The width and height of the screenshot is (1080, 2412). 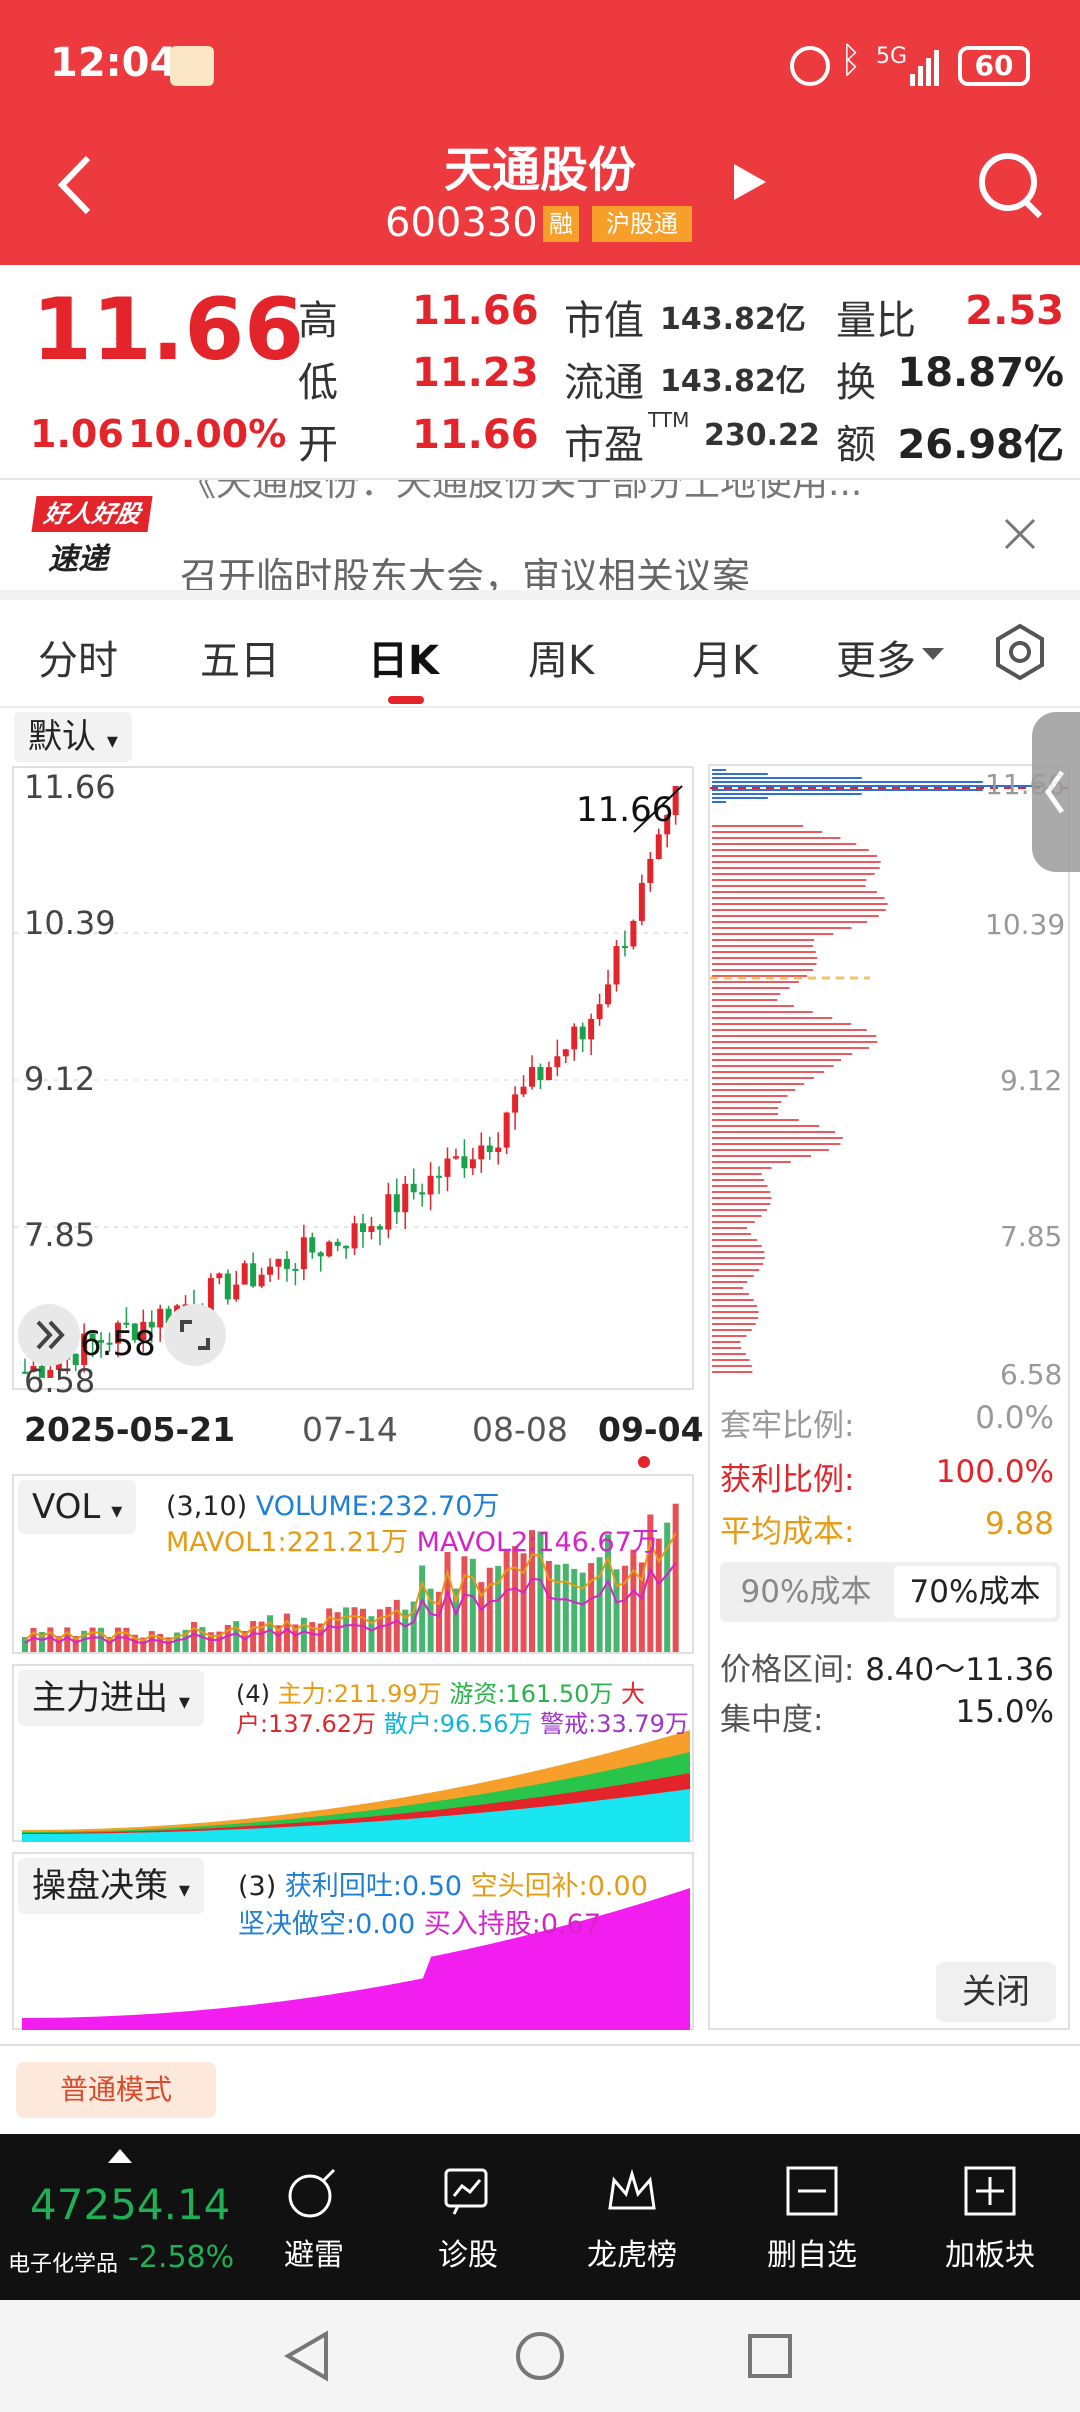 What do you see at coordinates (195, 1335) in the screenshot?
I see `fullscreen-button` at bounding box center [195, 1335].